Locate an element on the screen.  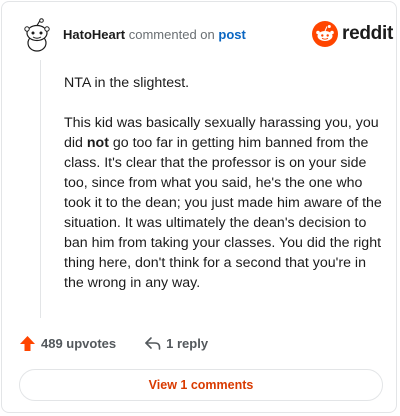
reddit-wordmark: reddit is located at coordinates (367, 33).